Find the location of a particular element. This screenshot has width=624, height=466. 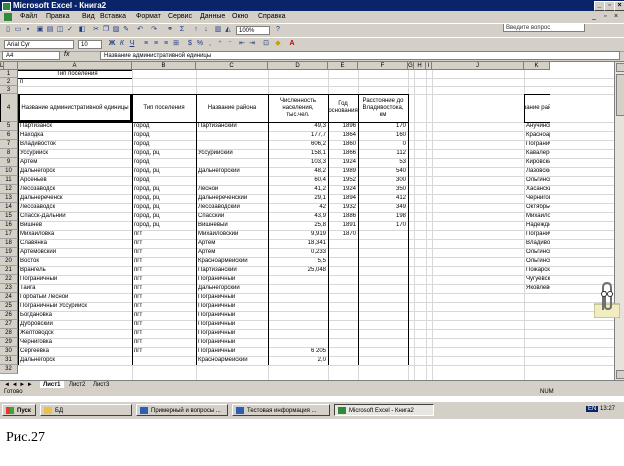

table-header-cell: Название административной единицы is located at coordinates (75, 108).